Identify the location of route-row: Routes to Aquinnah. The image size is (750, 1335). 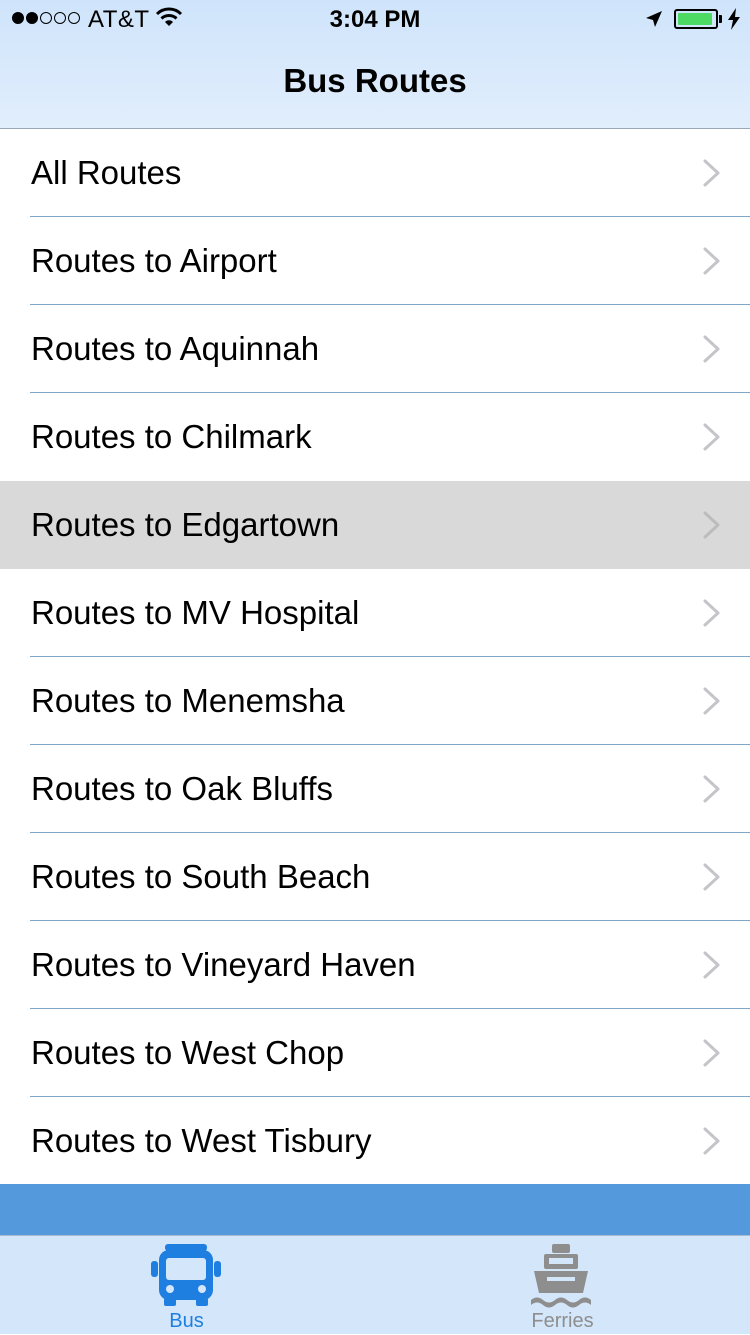
(375, 349).